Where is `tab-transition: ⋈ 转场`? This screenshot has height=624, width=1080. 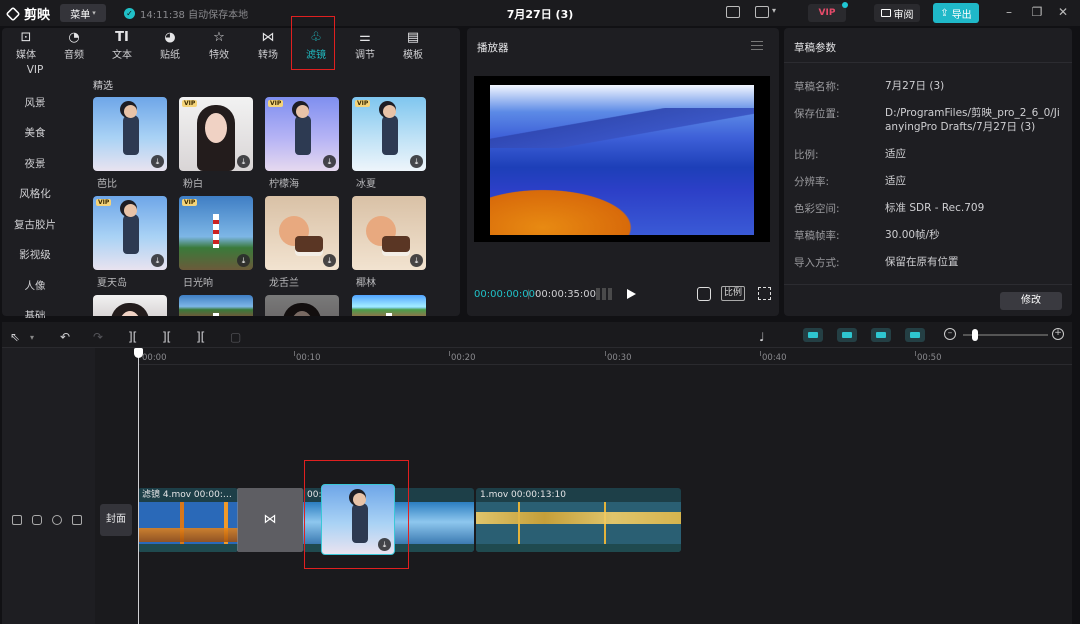 tab-transition: ⋈ 转场 is located at coordinates (268, 45).